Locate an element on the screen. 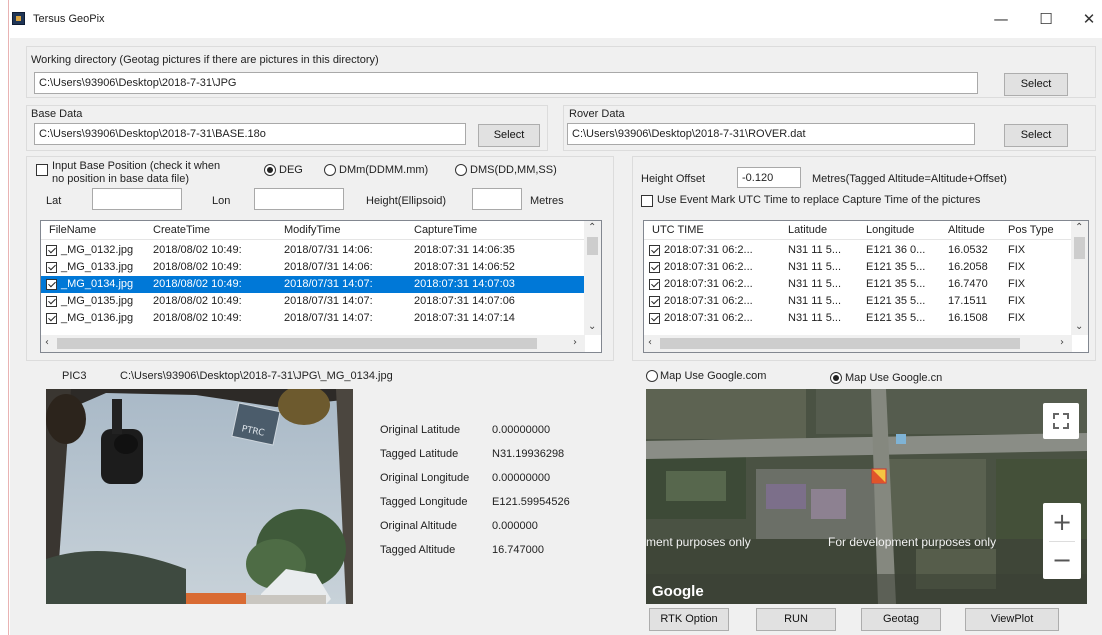  height-offset-field: -0.120 is located at coordinates (769, 177).